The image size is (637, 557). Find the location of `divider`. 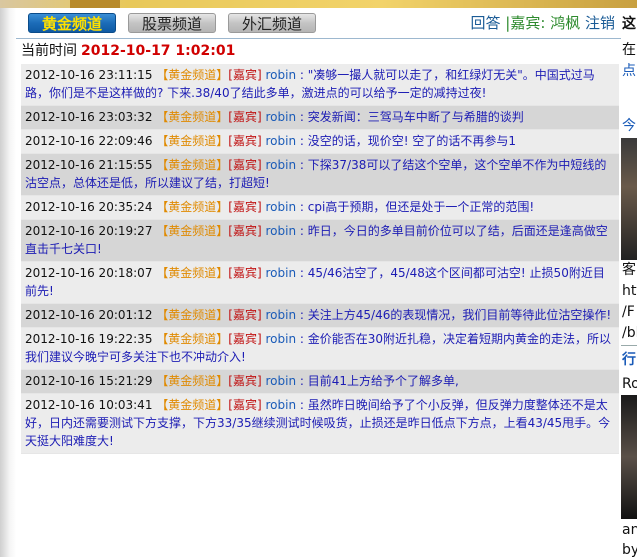

divider is located at coordinates (629, 345).